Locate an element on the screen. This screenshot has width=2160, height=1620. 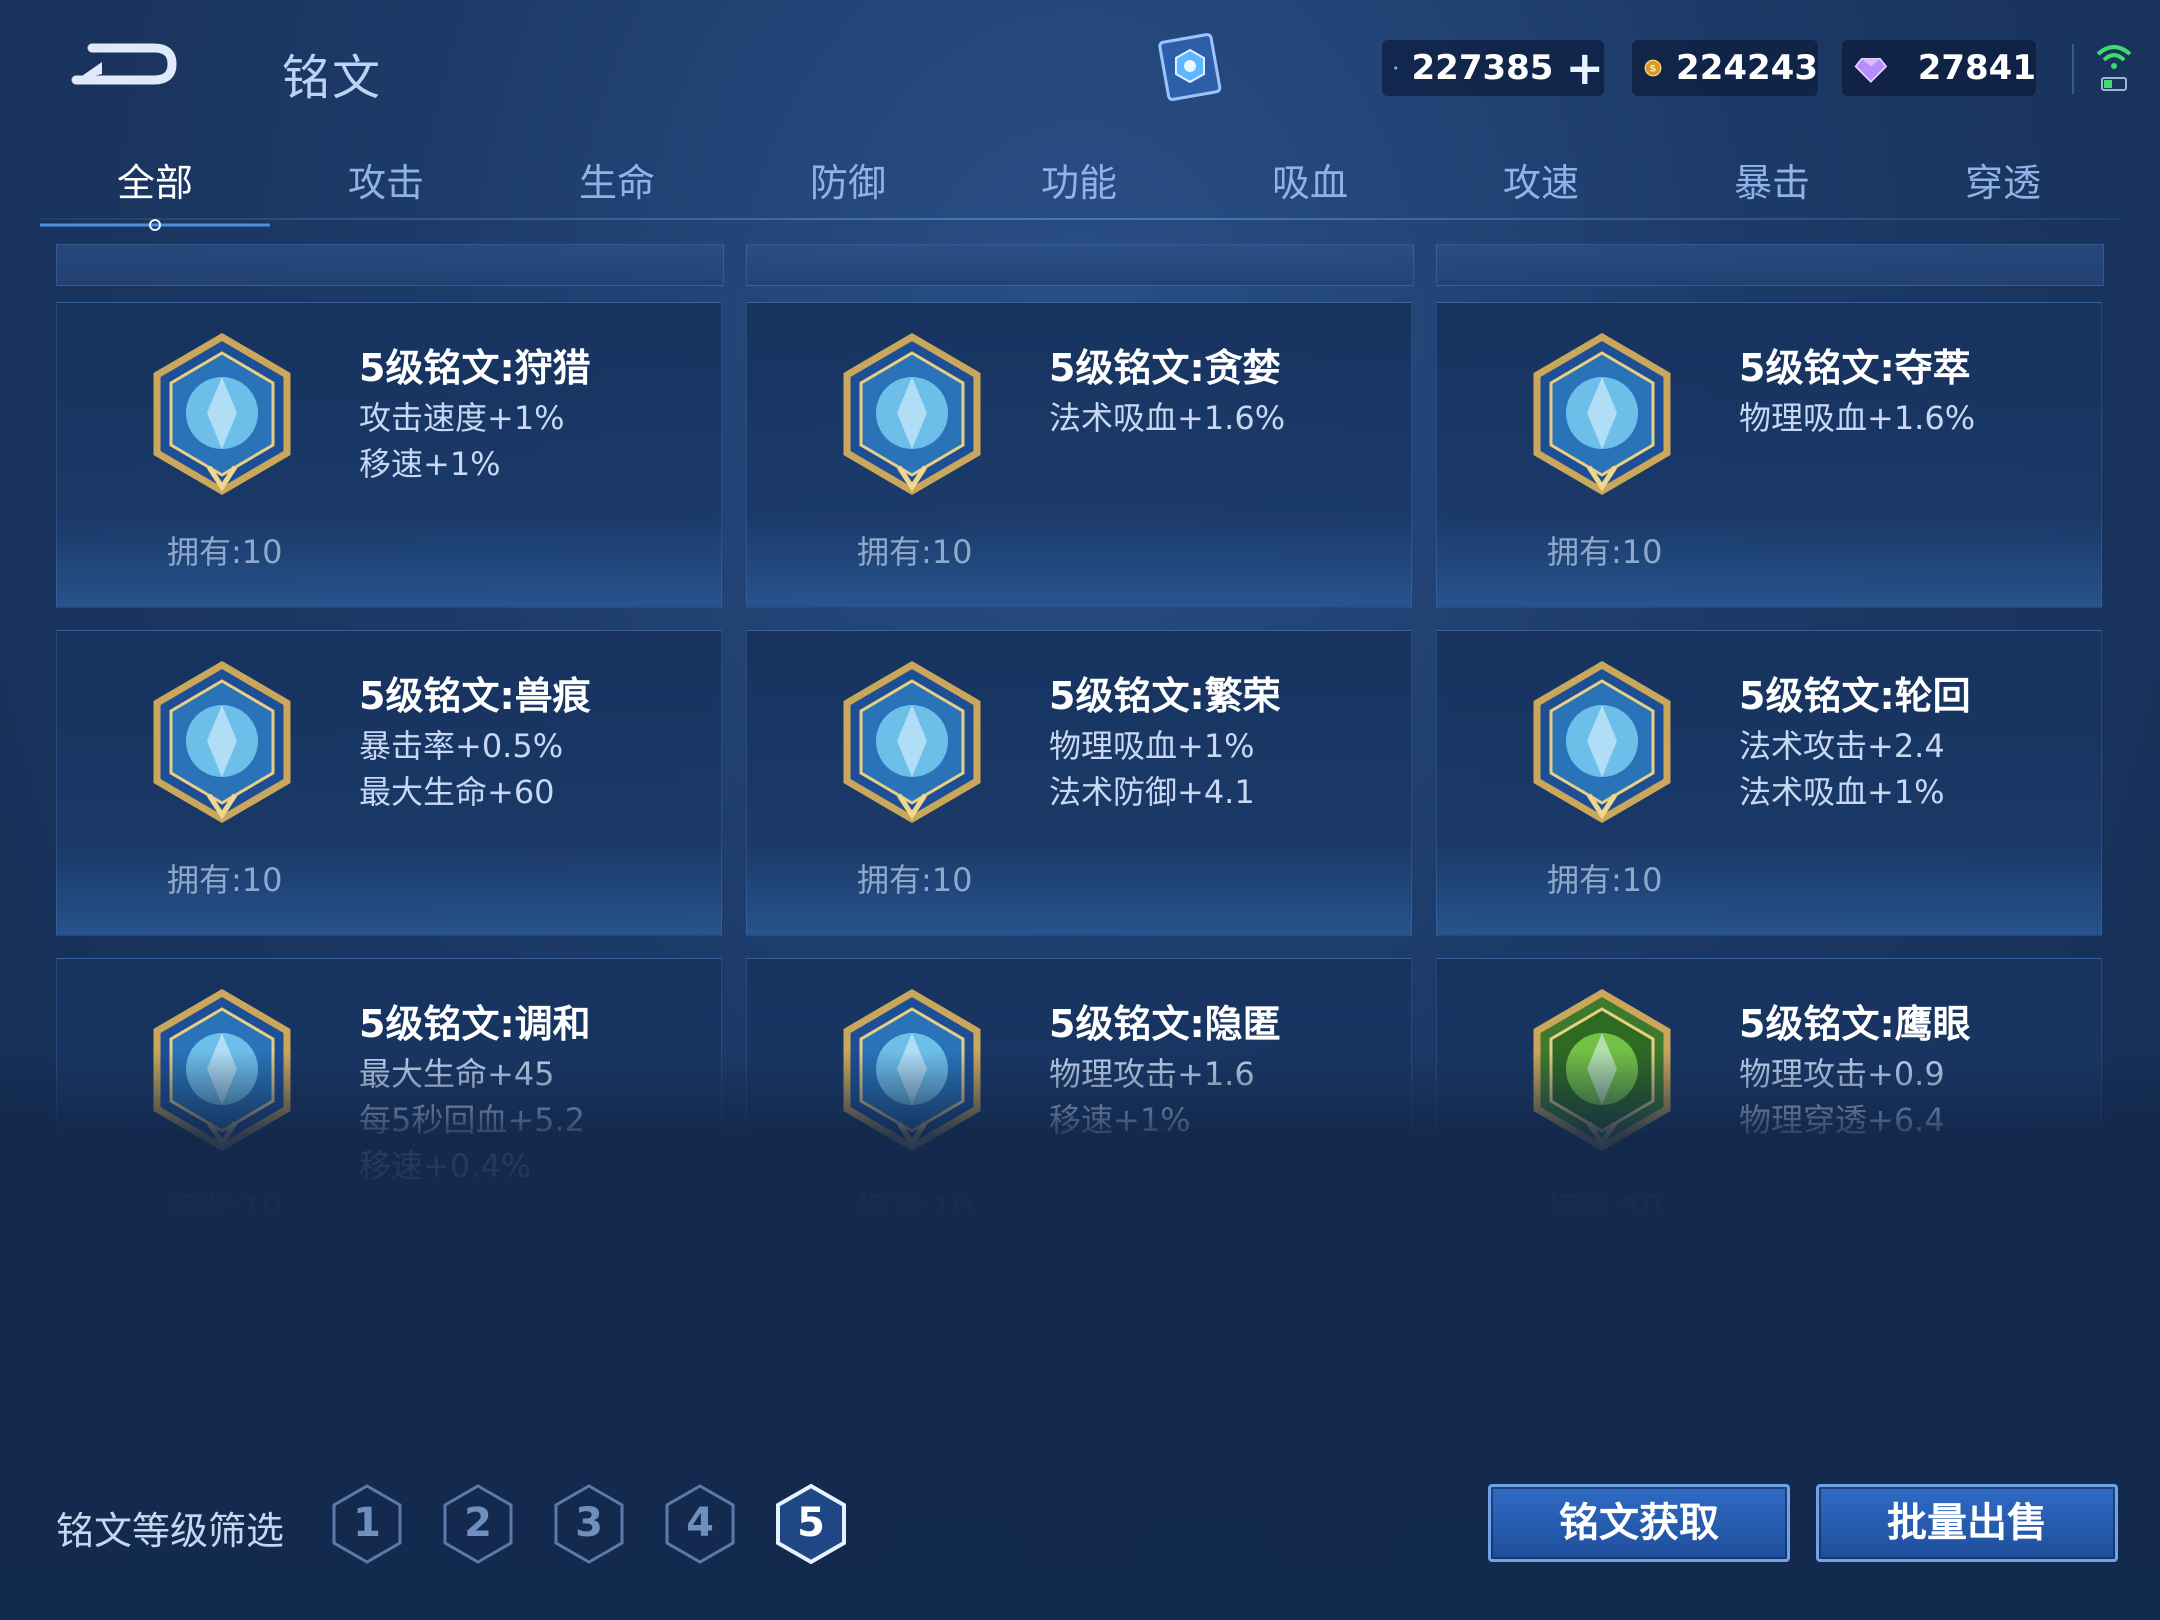
level-label: 5 is located at coordinates (811, 1523).